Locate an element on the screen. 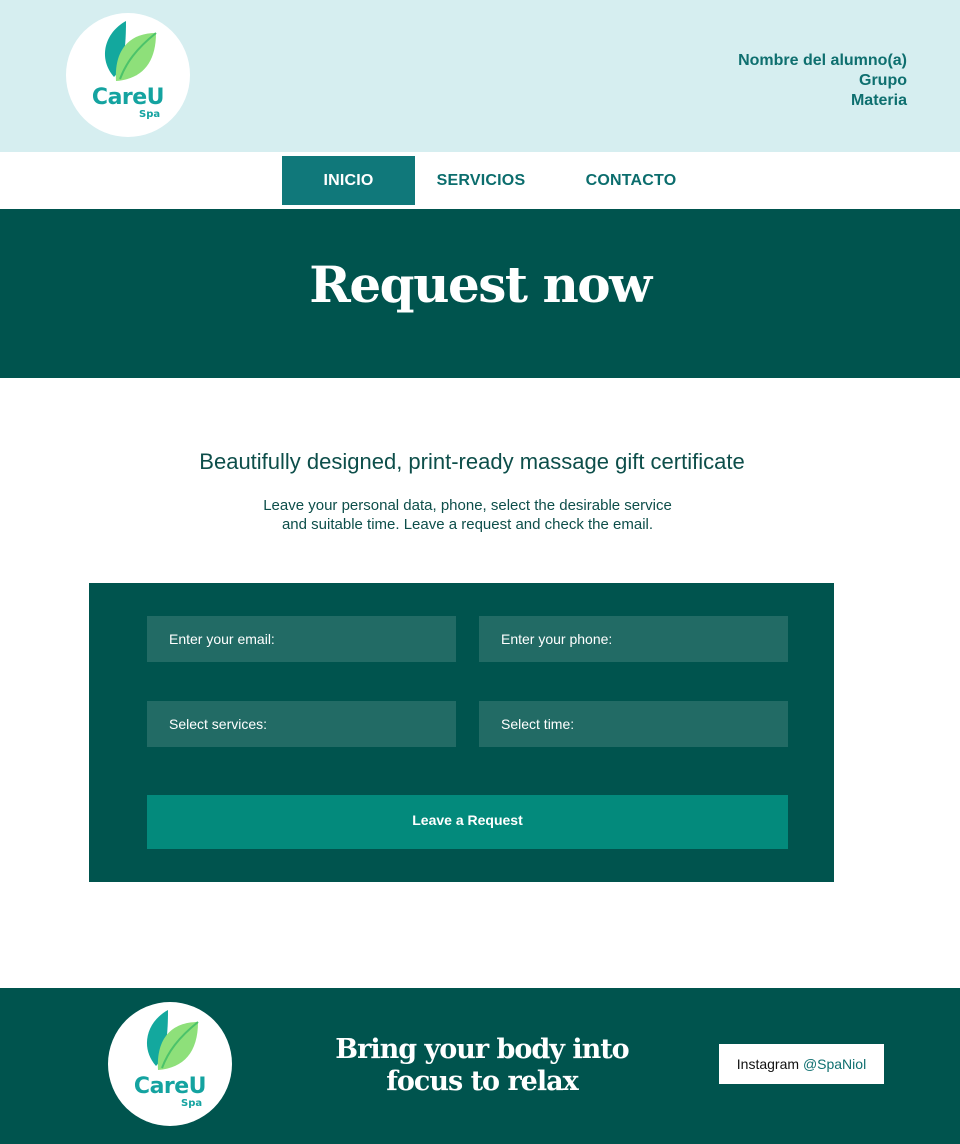 The image size is (960, 1144). footer-logo-text: CareU is located at coordinates (170, 1086).